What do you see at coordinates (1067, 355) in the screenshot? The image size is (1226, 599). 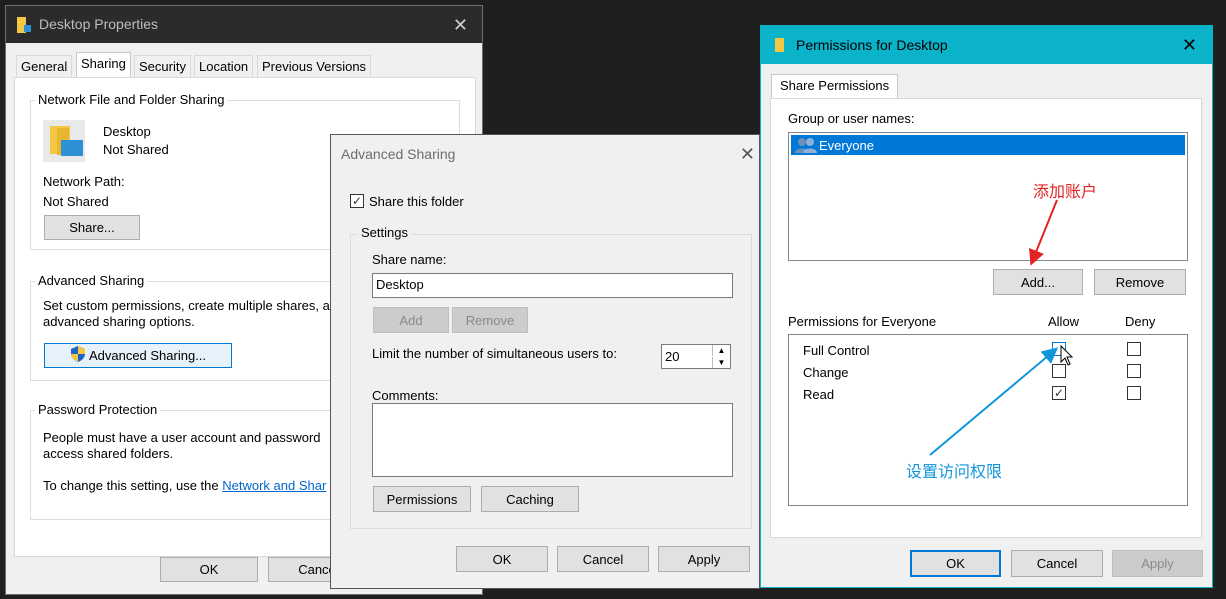 I see `mouse-cursor-icon` at bounding box center [1067, 355].